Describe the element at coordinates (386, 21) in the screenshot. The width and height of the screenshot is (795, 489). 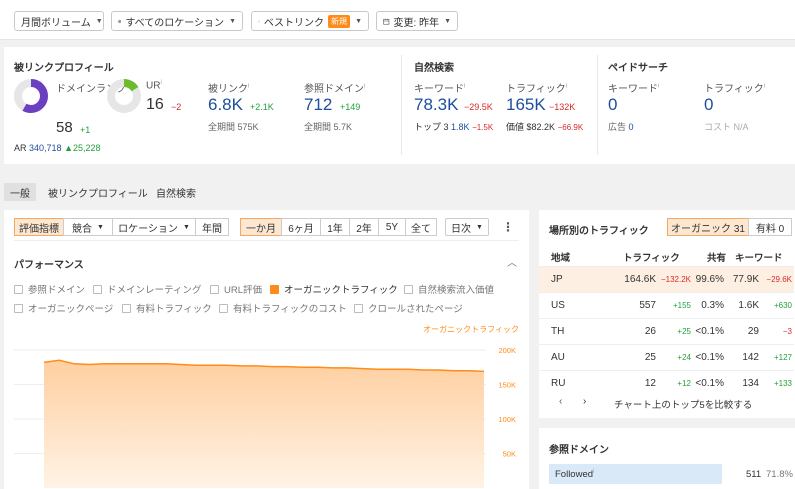
I see `calendar-icon` at that location.